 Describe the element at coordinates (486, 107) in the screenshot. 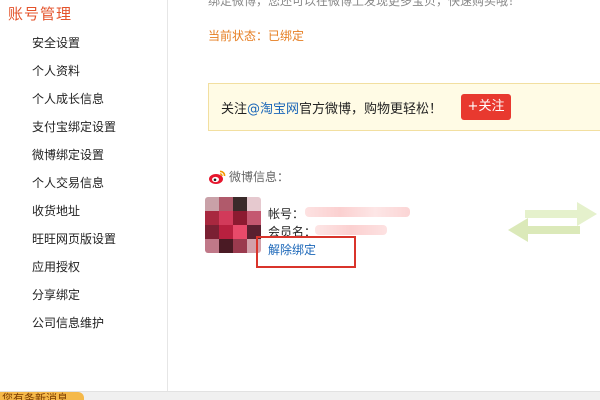

I see `follow-button: +关注` at that location.